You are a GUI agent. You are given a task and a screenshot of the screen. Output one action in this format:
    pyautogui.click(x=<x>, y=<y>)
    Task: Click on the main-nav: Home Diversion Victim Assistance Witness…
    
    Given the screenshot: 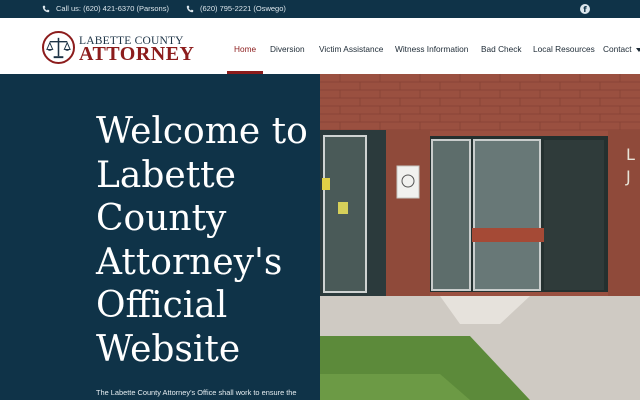 What is the action you would take?
    pyautogui.click(x=320, y=46)
    